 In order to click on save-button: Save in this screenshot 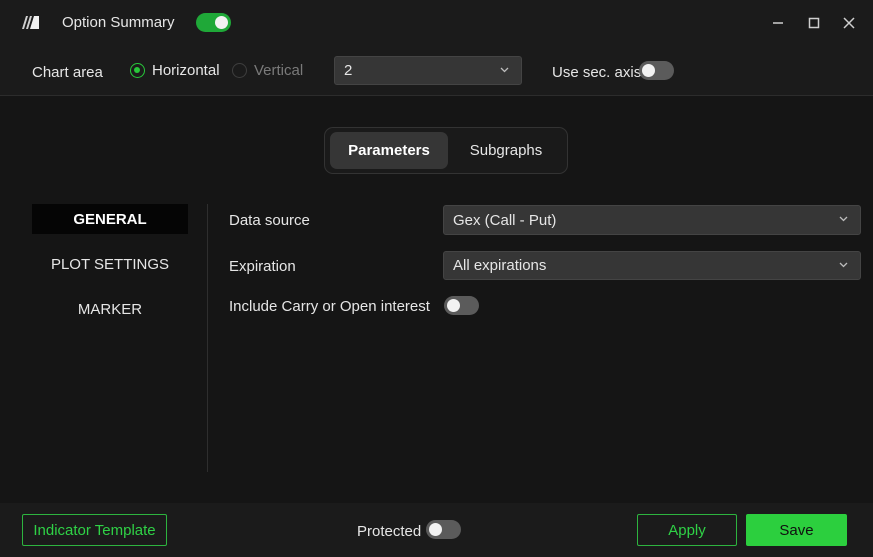, I will do `click(796, 530)`.